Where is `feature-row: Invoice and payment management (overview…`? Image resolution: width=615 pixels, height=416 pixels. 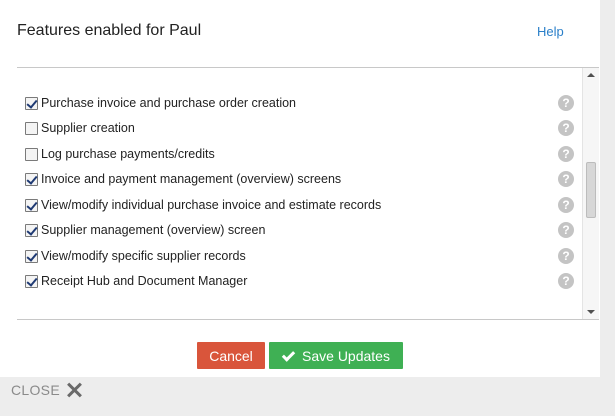 feature-row: Invoice and payment management (overview… is located at coordinates (302, 179).